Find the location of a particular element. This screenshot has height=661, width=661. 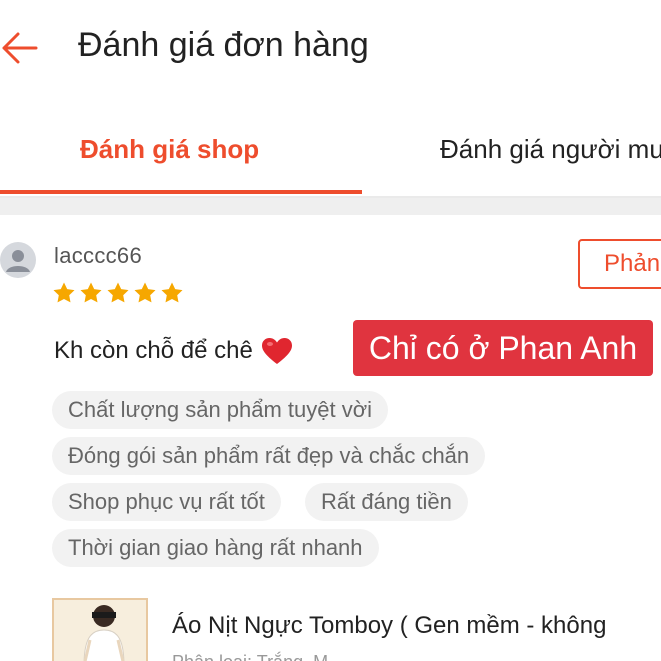

review-comment-text: Kh còn chỗ để chê is located at coordinates (153, 350).